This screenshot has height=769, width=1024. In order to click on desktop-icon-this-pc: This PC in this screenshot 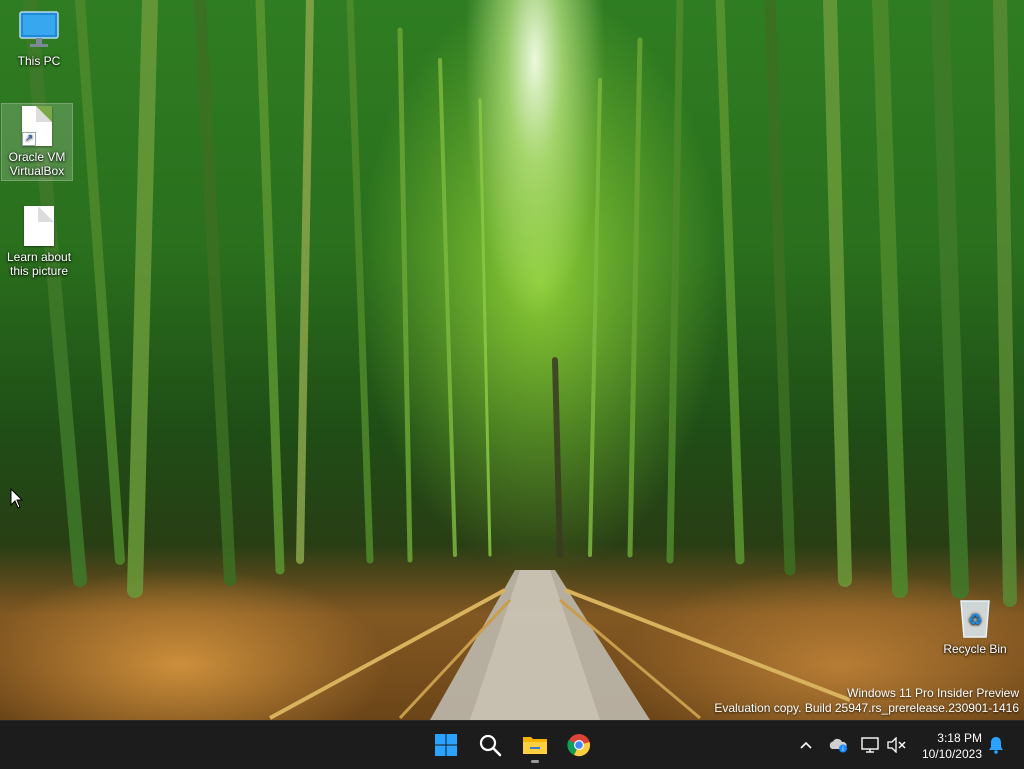, I will do `click(39, 38)`.